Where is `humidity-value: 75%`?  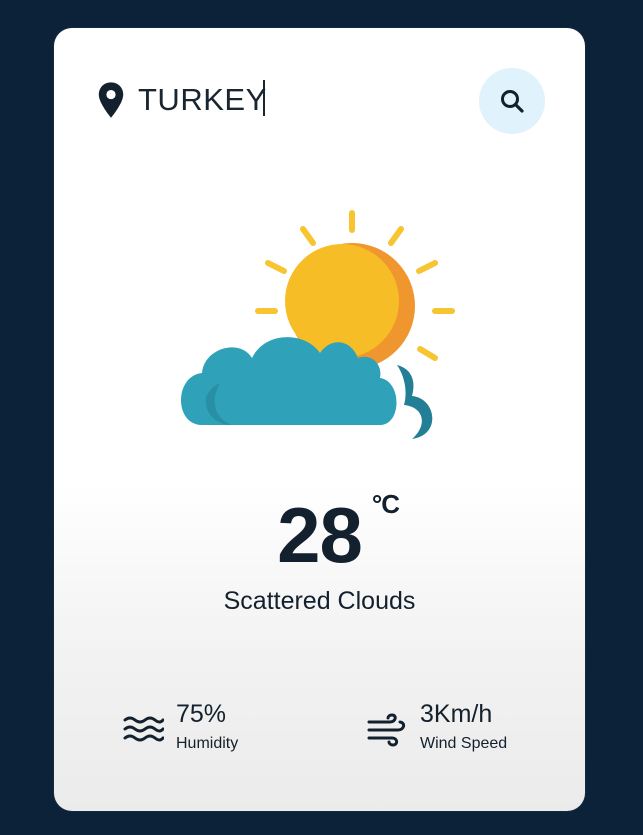
humidity-value: 75% is located at coordinates (201, 714).